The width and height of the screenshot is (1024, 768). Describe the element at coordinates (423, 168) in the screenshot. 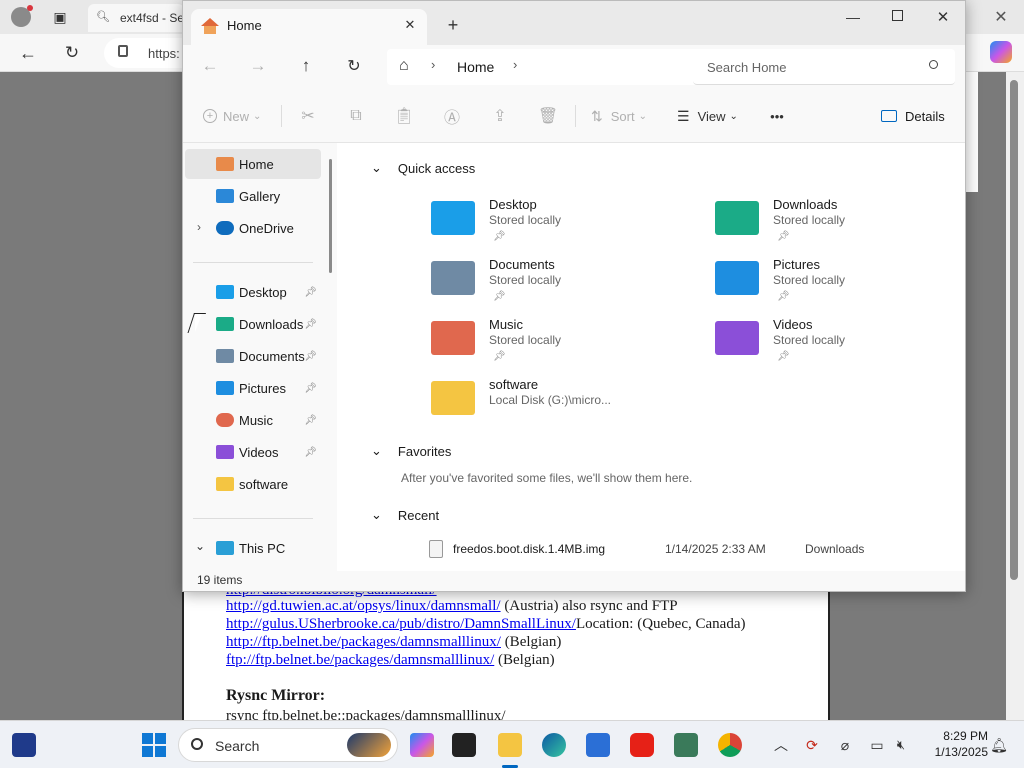

I see `section-quick-access: ⌄ Quick access` at that location.